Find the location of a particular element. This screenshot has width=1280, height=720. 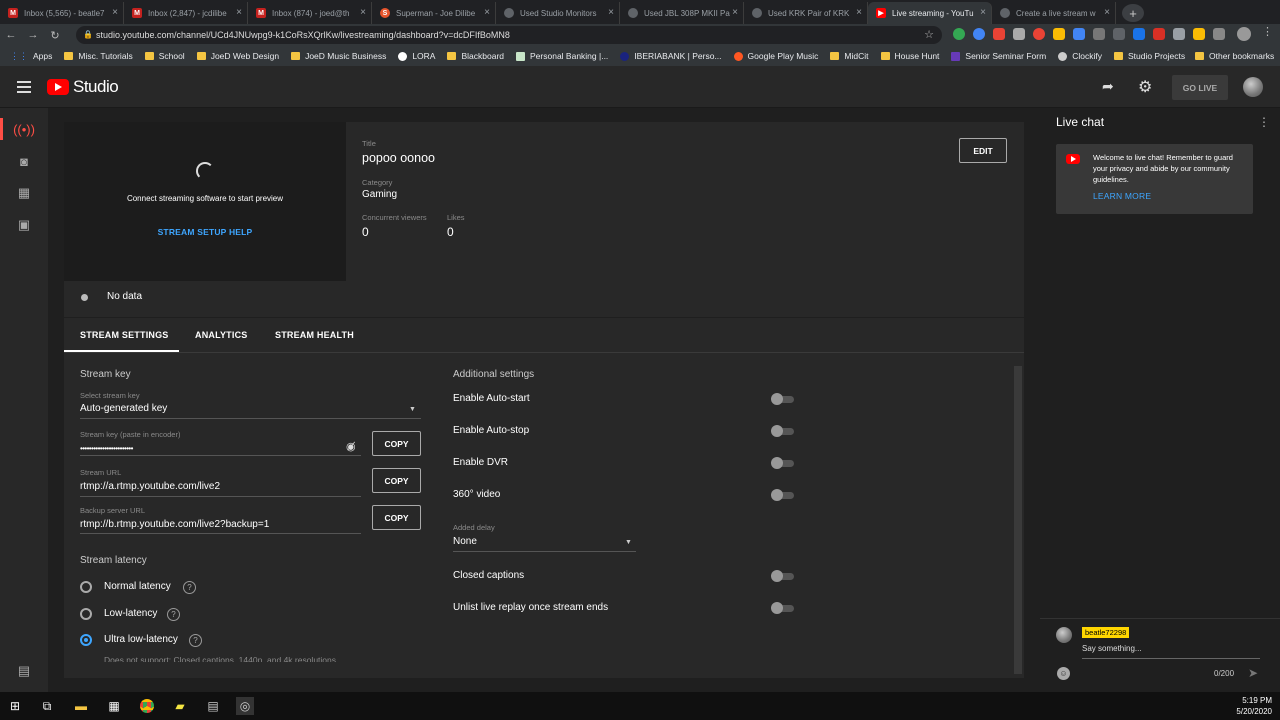

low-latency-label: Low-latency is located at coordinates (130, 613).